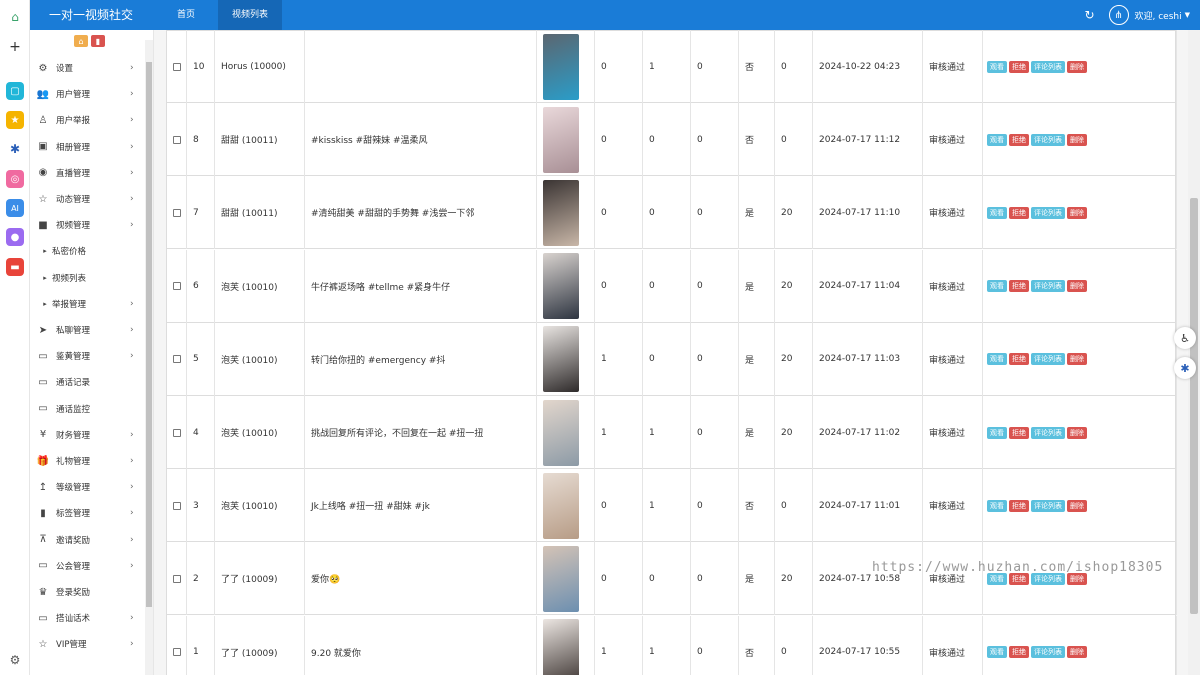 Image resolution: width=1200 pixels, height=675 pixels. Describe the element at coordinates (149, 334) in the screenshot. I see `sidebar-scroll-thumb` at that location.